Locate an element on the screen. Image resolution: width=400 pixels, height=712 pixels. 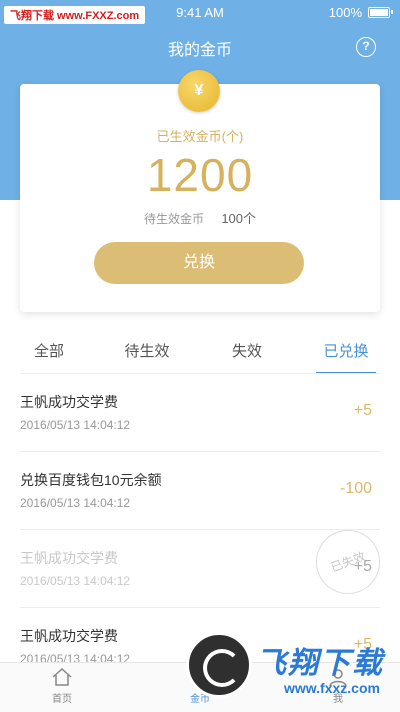
battery-icon is located at coordinates (380, 12).